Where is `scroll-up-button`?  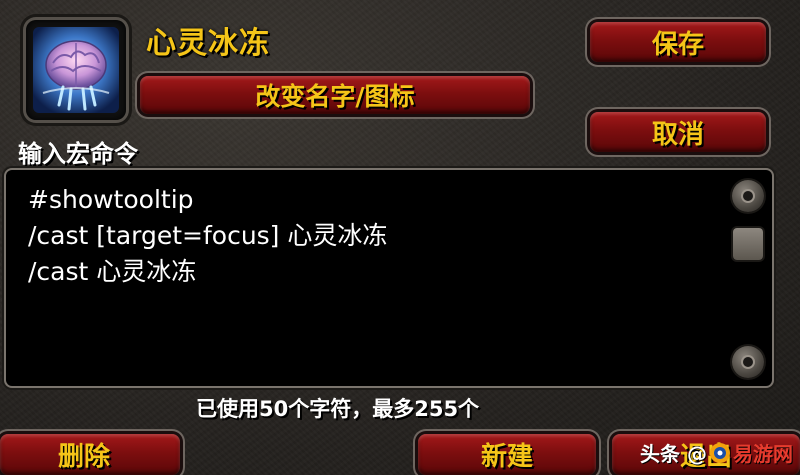 scroll-up-button is located at coordinates (748, 196).